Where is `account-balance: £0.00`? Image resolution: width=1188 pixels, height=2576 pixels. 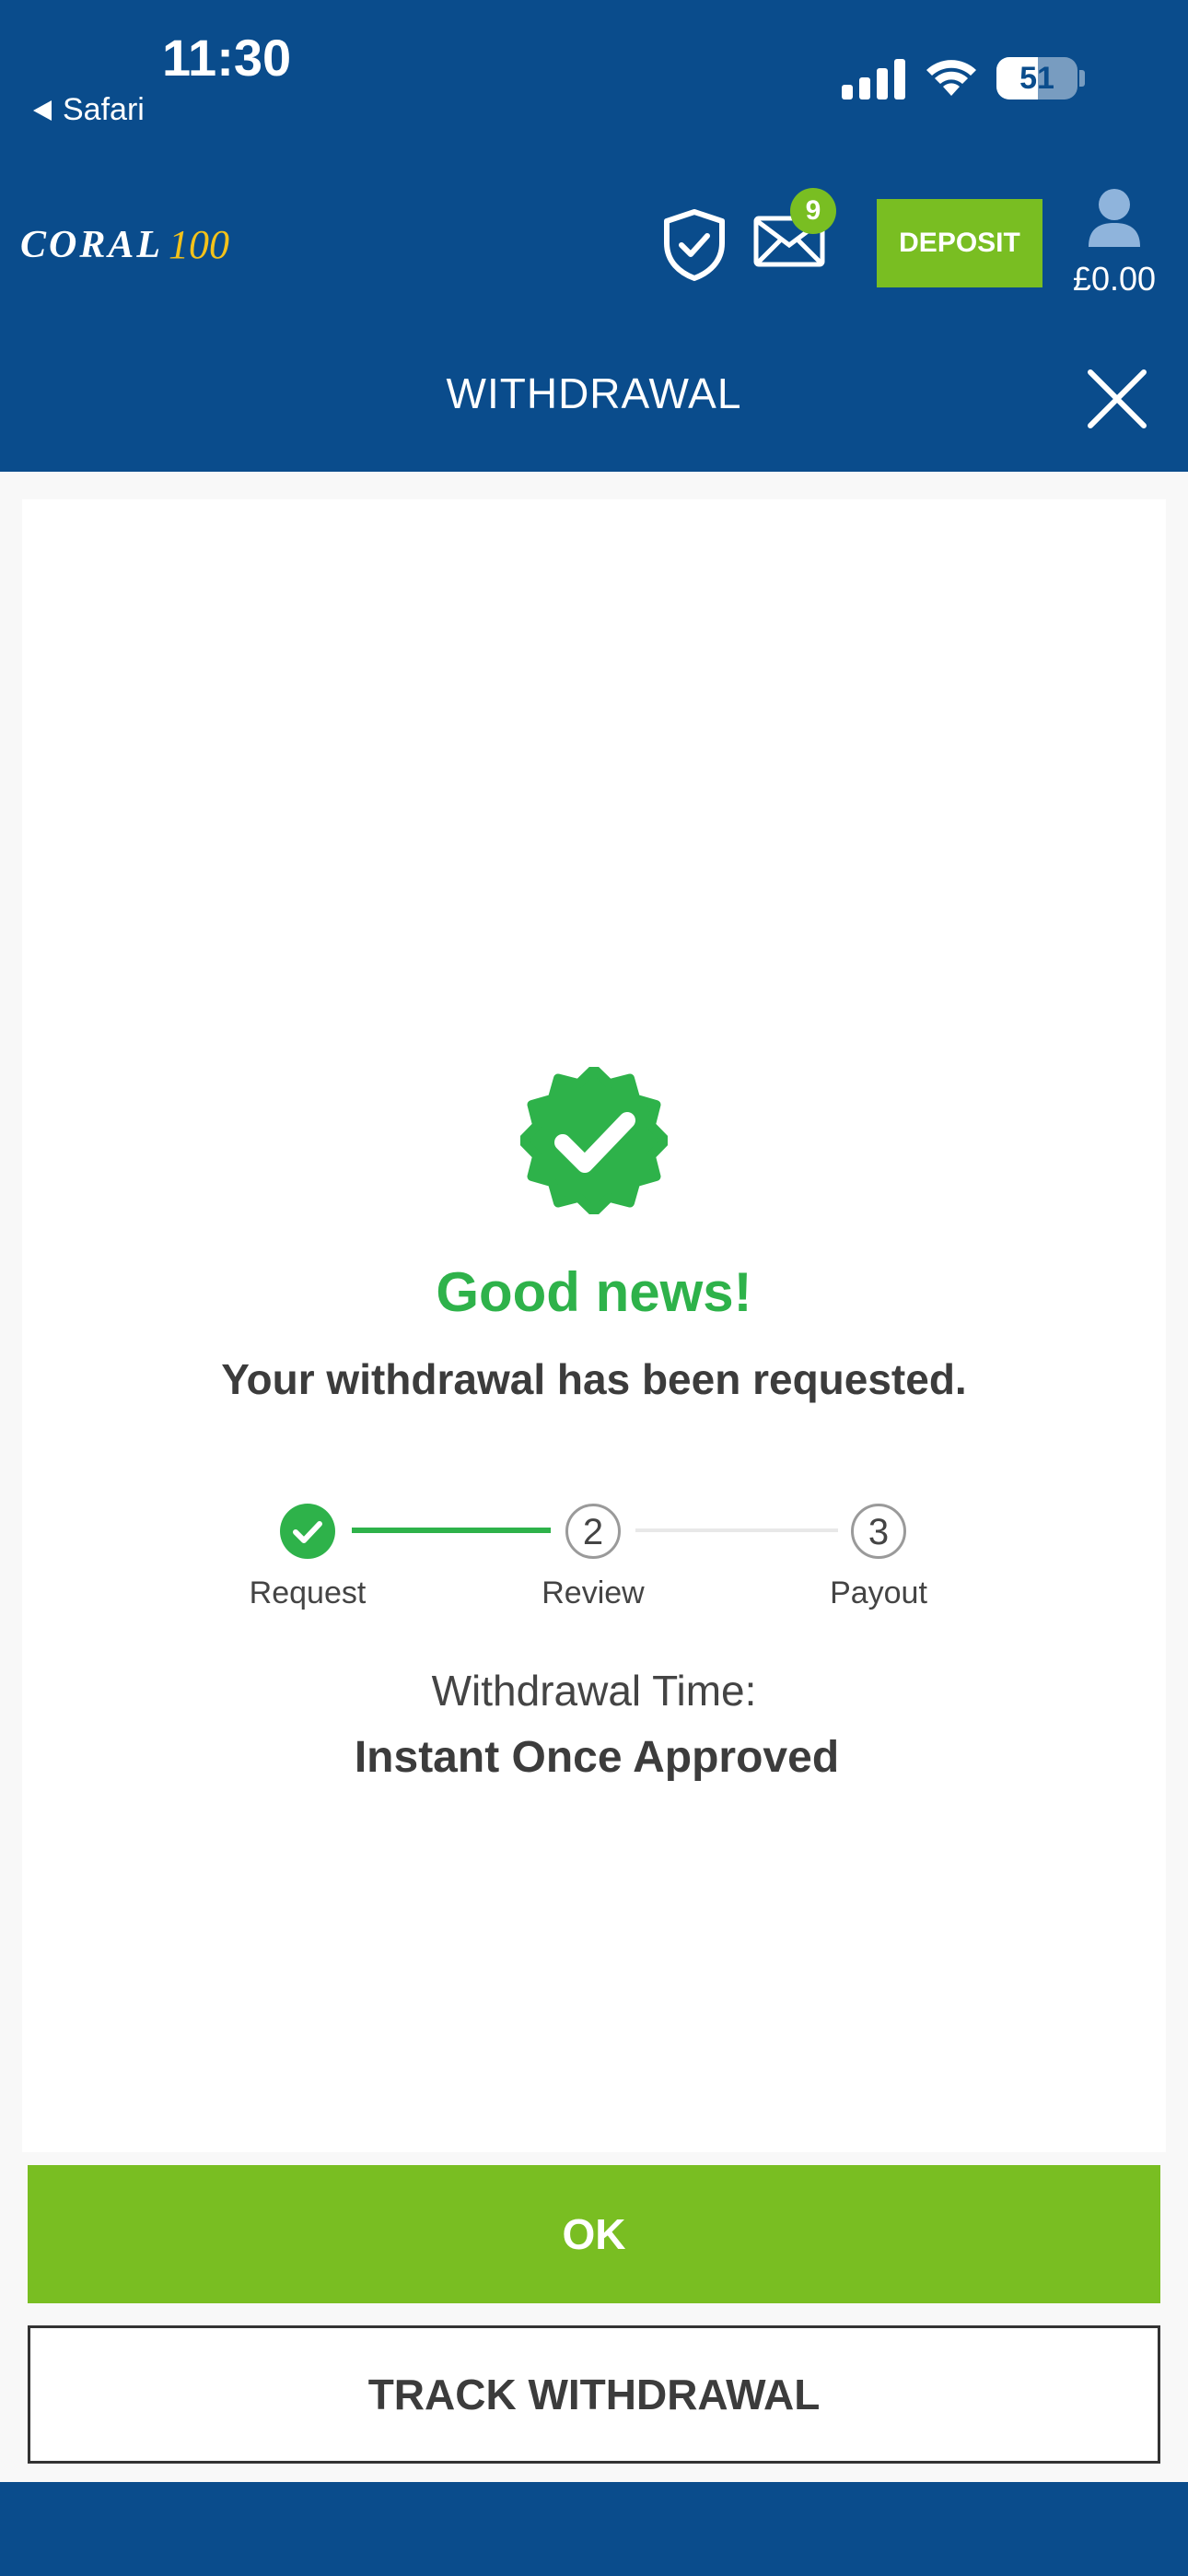
account-balance: £0.00 is located at coordinates (1114, 279).